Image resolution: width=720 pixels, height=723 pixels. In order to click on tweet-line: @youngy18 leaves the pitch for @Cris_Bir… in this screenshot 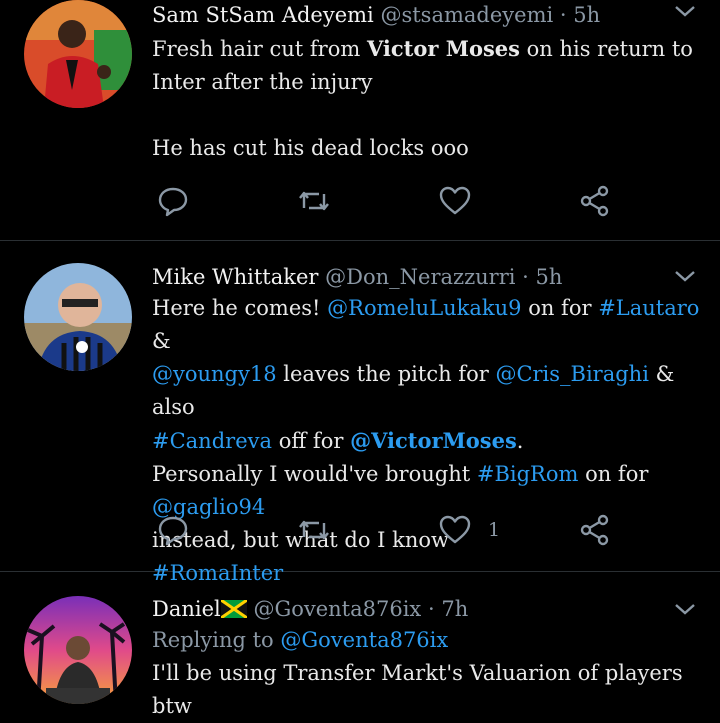, I will do `click(426, 391)`.